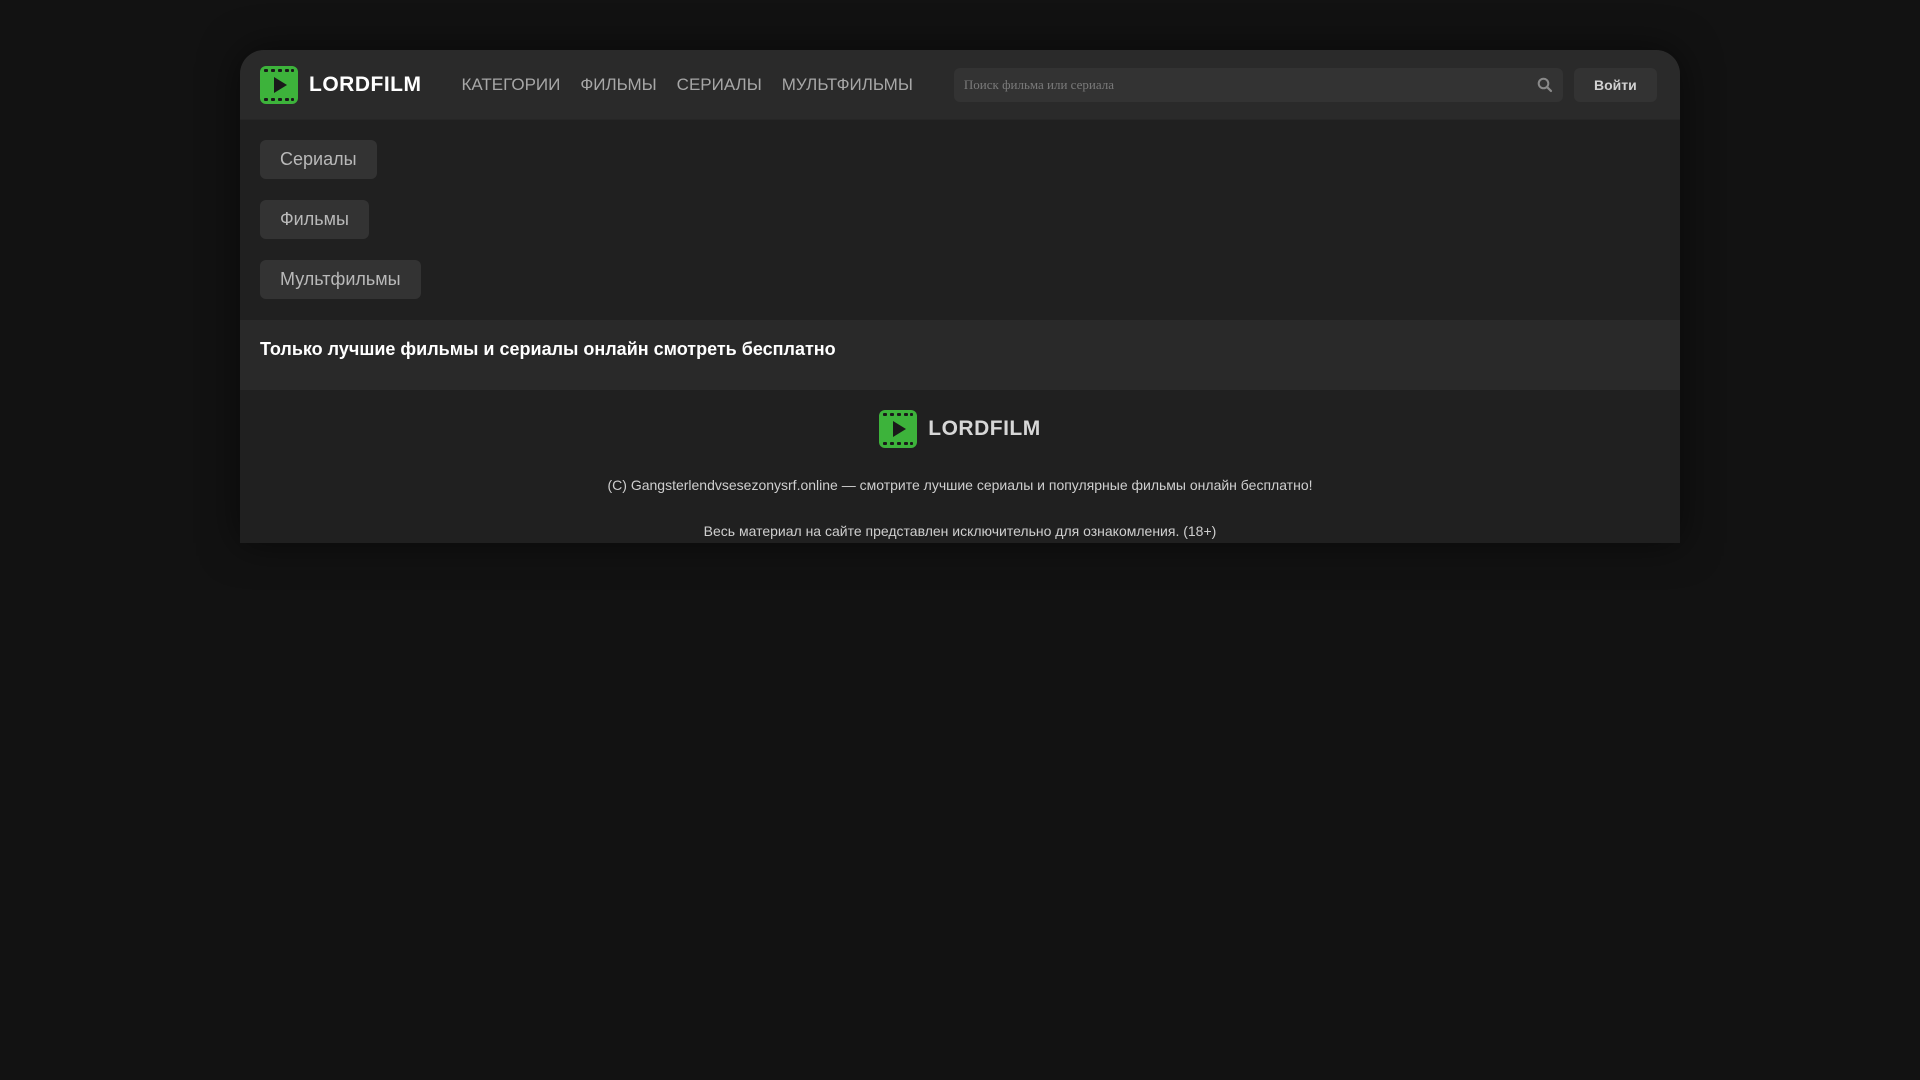 The image size is (1920, 1080). I want to click on category-cartoons-button: Мультфильмы, so click(340, 279).